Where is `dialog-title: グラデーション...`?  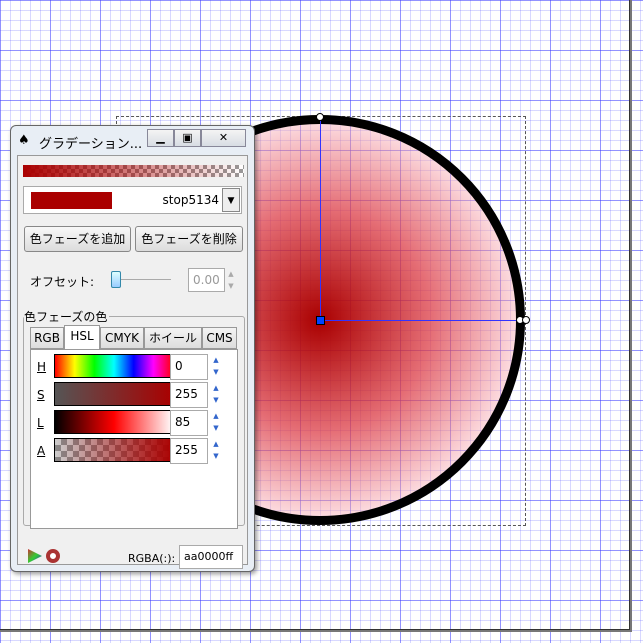 dialog-title: グラデーション... is located at coordinates (91, 144).